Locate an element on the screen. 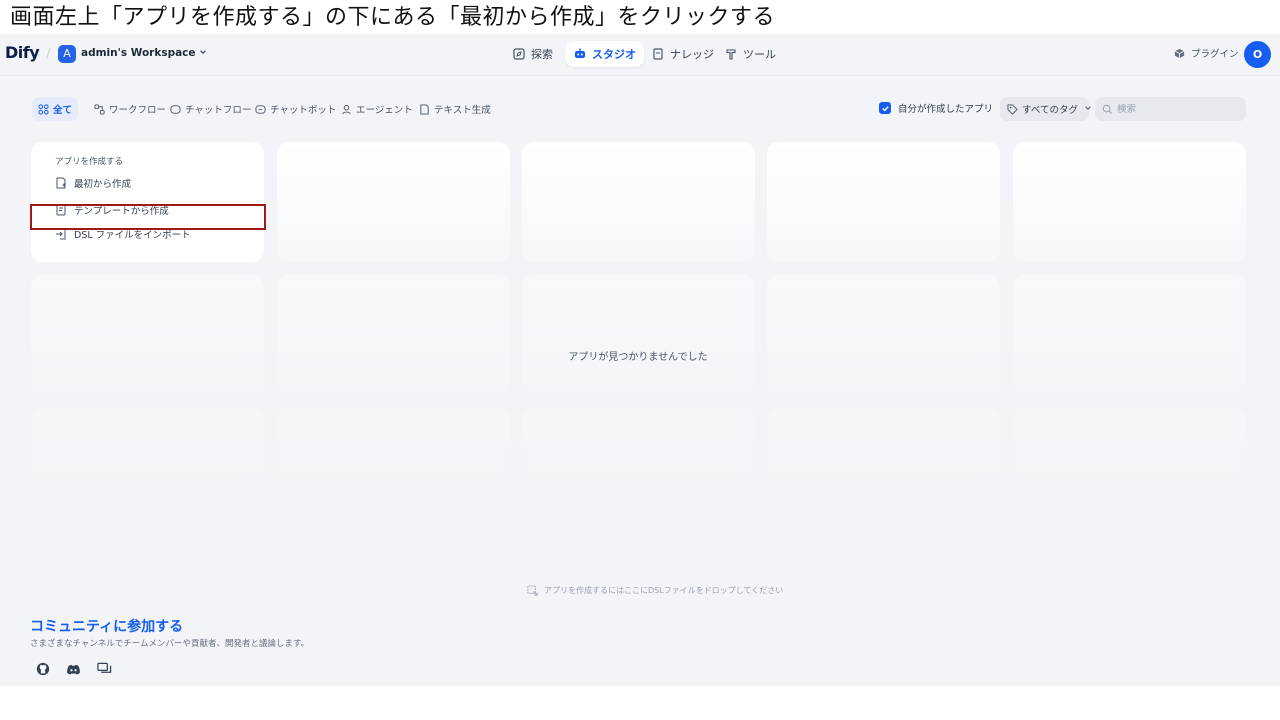 This screenshot has height=720, width=1280. nav-studio: スタジオ is located at coordinates (604, 54).